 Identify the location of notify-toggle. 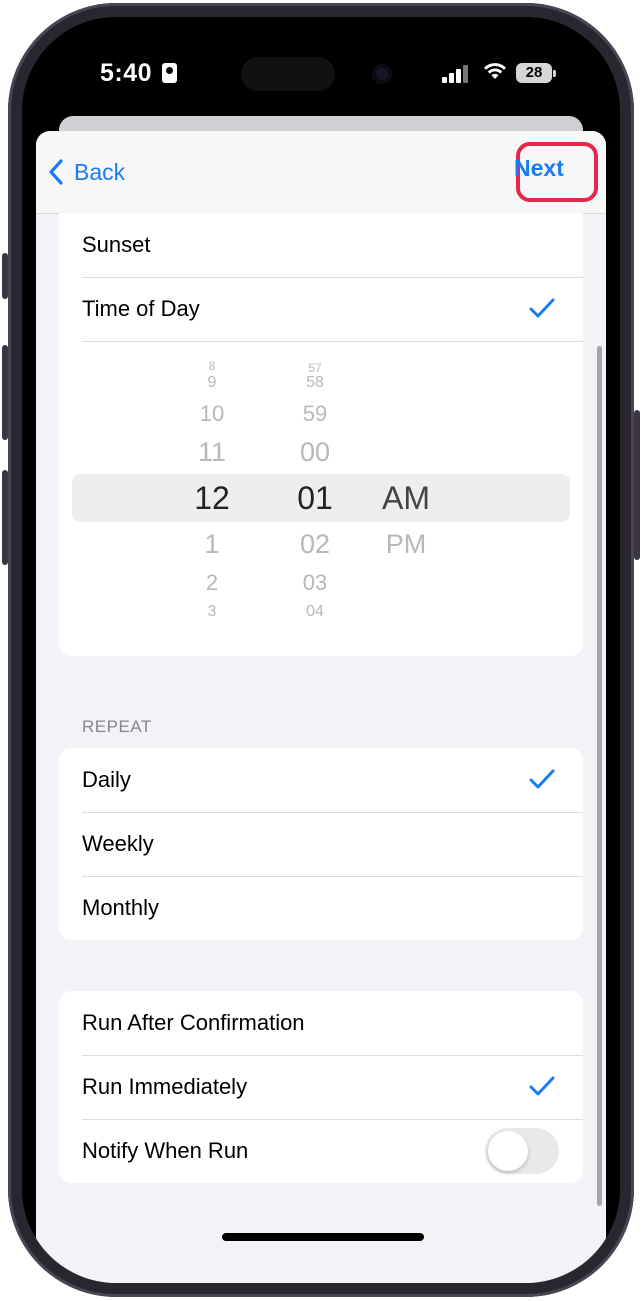
(522, 1151).